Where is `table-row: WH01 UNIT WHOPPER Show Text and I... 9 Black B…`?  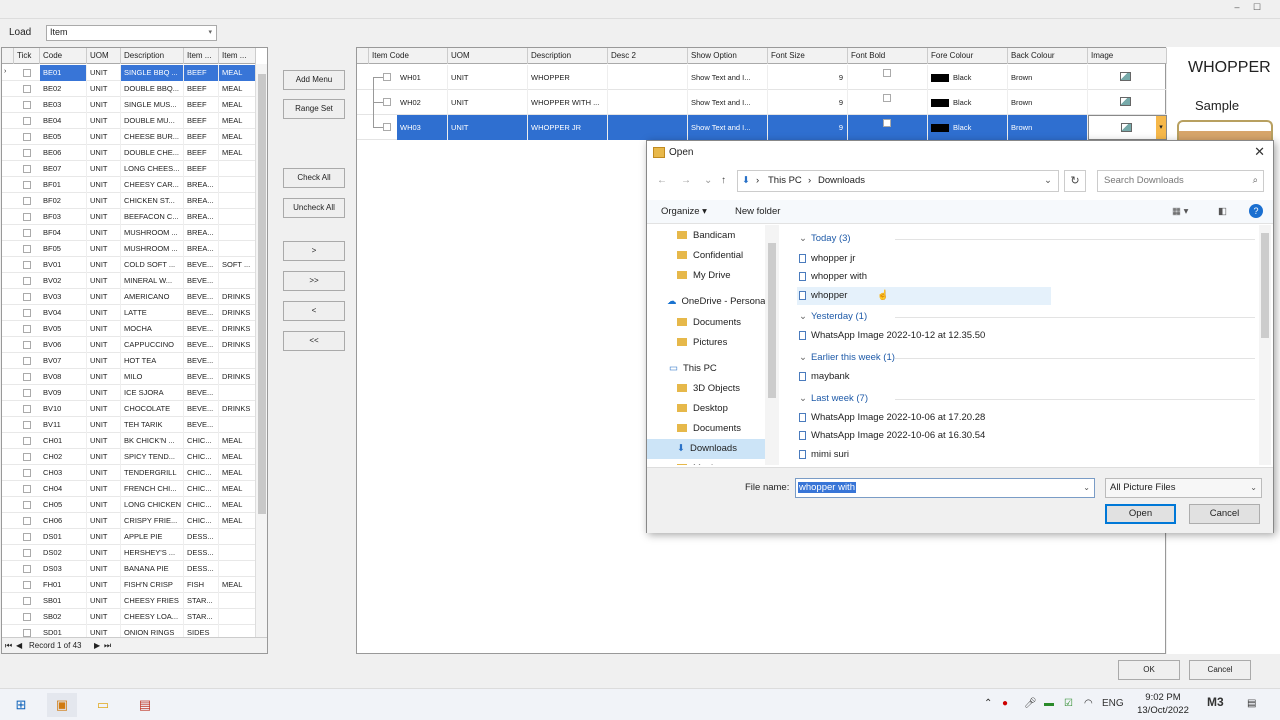
table-row: WH01 UNIT WHOPPER Show Text and I... 9 Black B… is located at coordinates (762, 83).